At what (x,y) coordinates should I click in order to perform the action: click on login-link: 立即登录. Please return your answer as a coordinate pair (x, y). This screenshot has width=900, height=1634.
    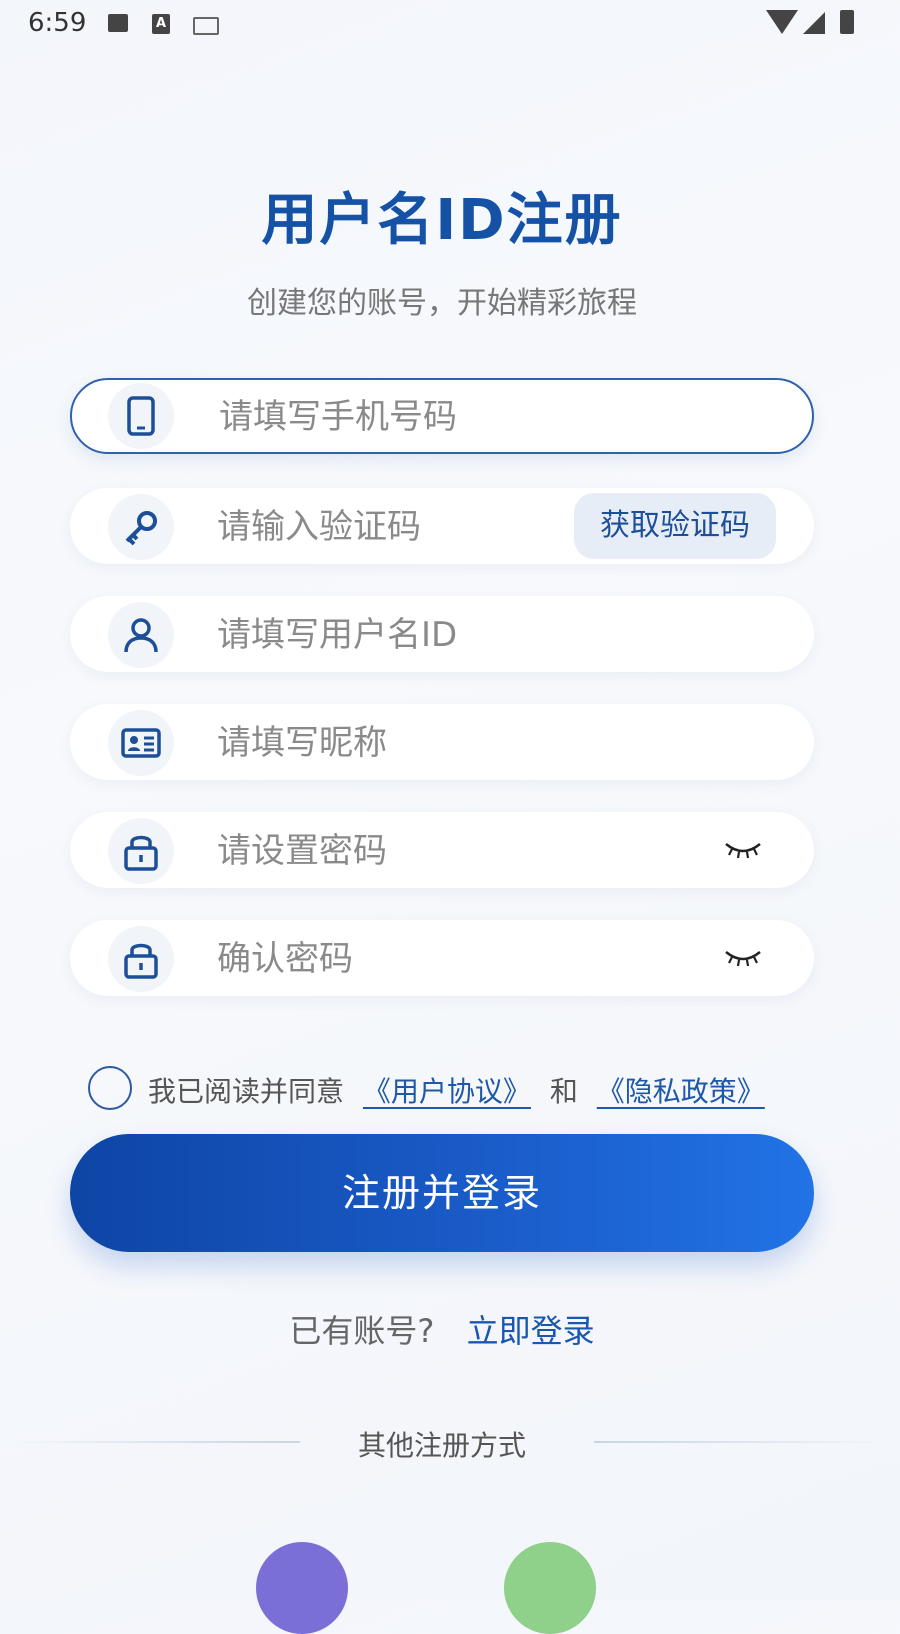
    Looking at the image, I should click on (531, 1331).